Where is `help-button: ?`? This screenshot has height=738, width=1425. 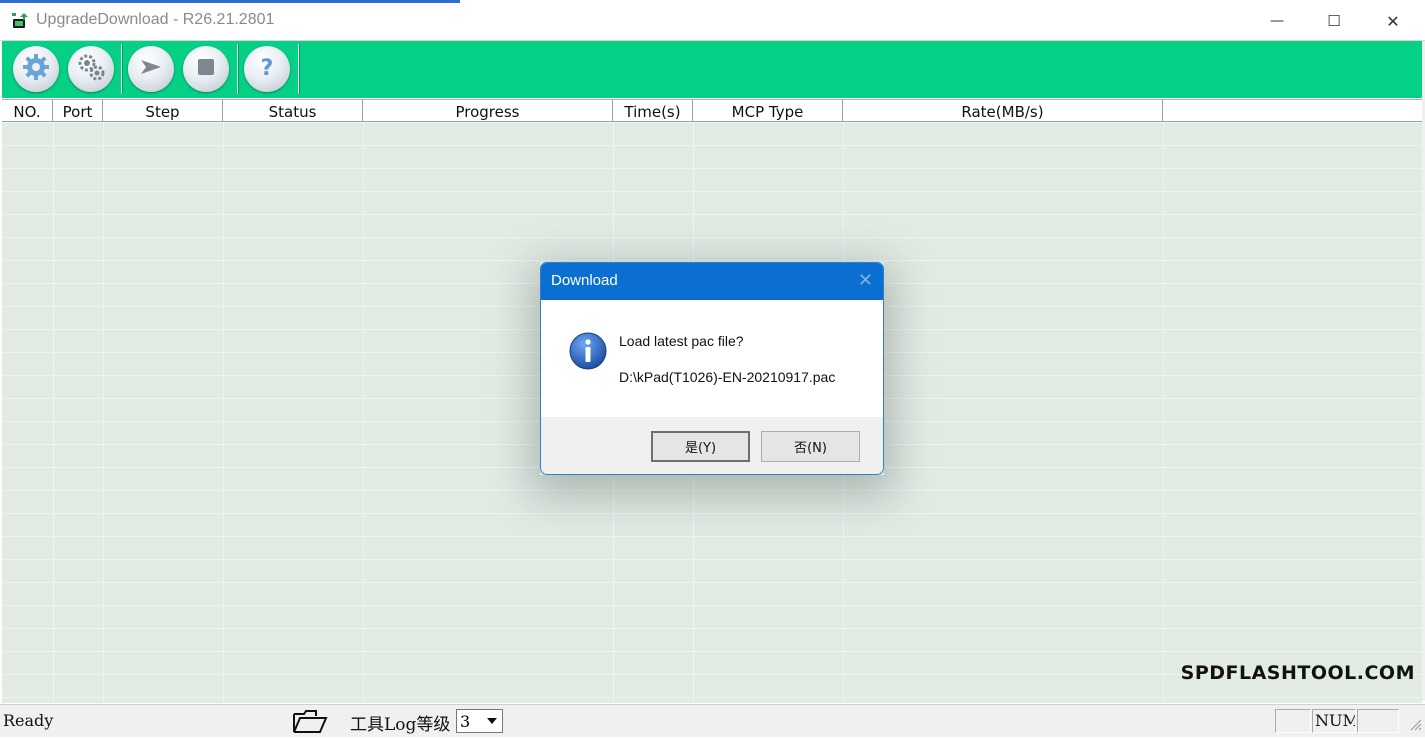 help-button: ? is located at coordinates (267, 69).